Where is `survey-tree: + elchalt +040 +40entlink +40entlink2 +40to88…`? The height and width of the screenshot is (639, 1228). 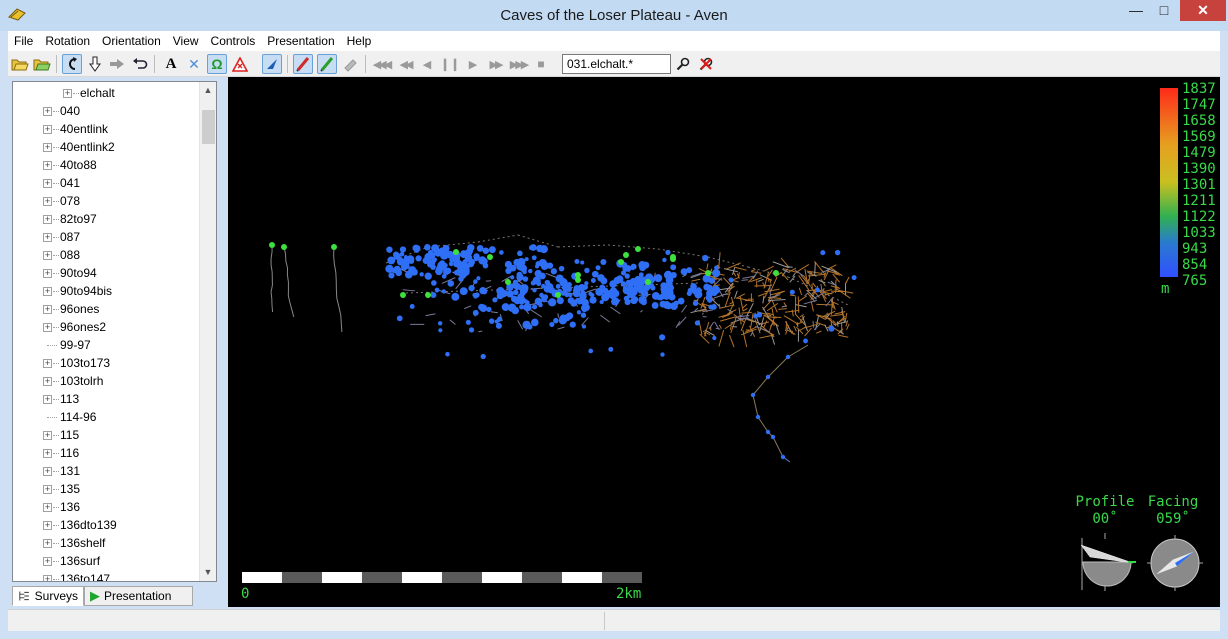 survey-tree: + elchalt +040 +40entlink +40entlink2 +40to88… is located at coordinates (114, 331).